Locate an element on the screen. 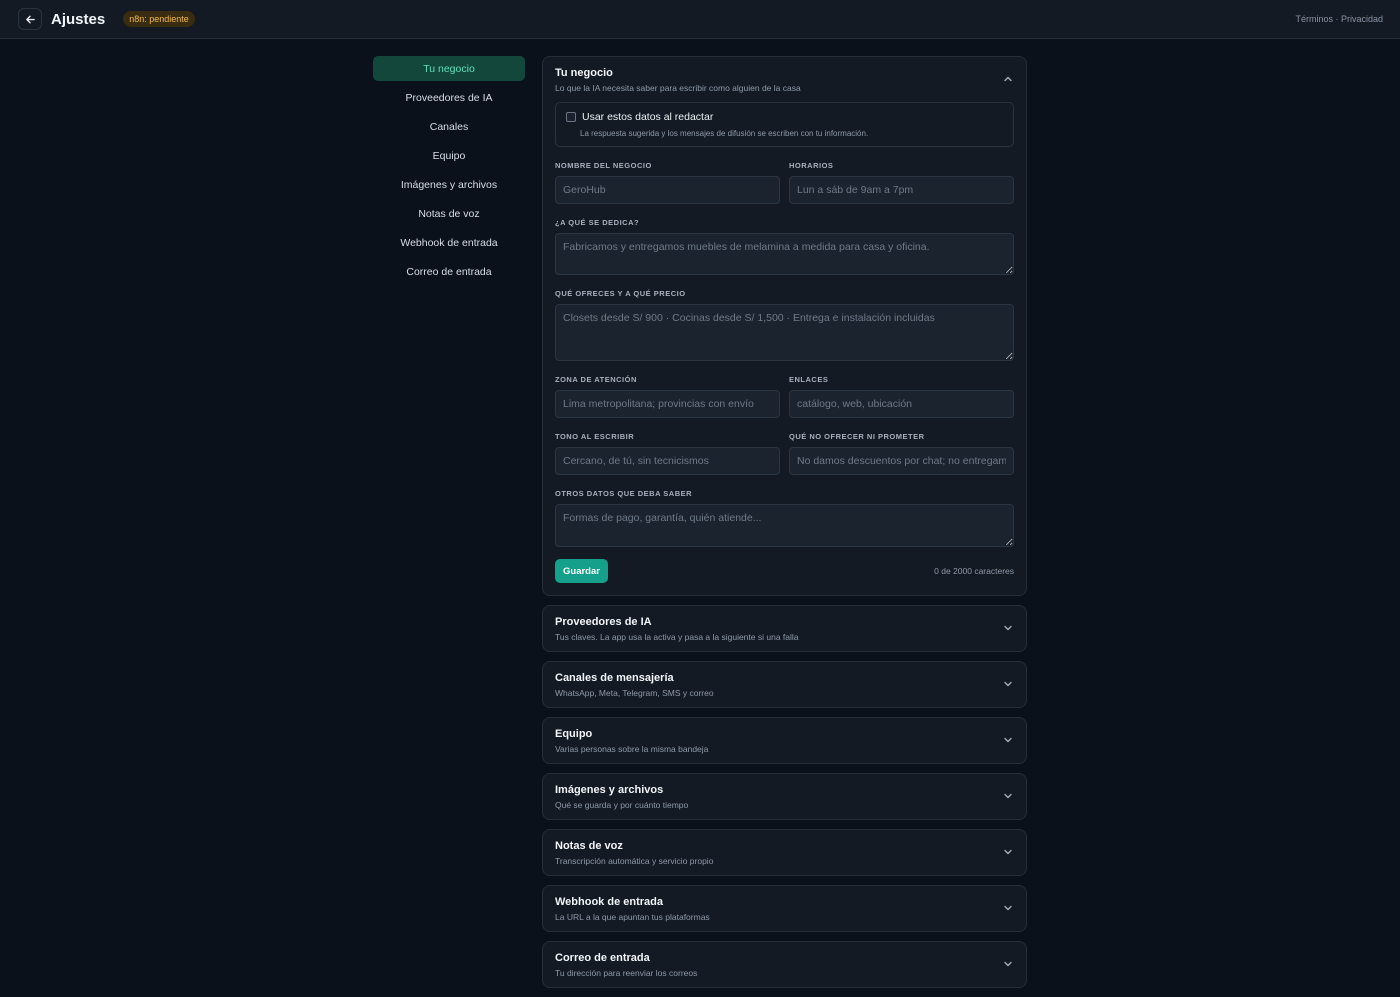 The image size is (1400, 997). links-label: ENLACES is located at coordinates (809, 379).